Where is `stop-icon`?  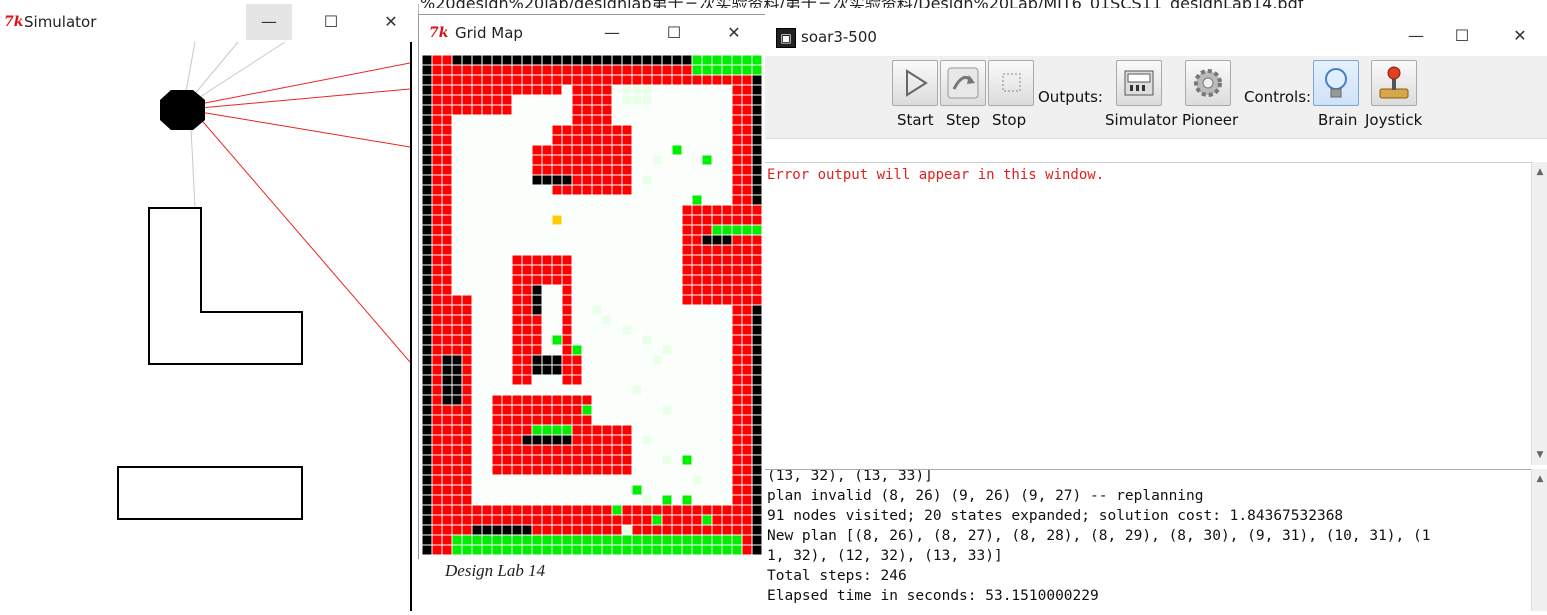 stop-icon is located at coordinates (1011, 82).